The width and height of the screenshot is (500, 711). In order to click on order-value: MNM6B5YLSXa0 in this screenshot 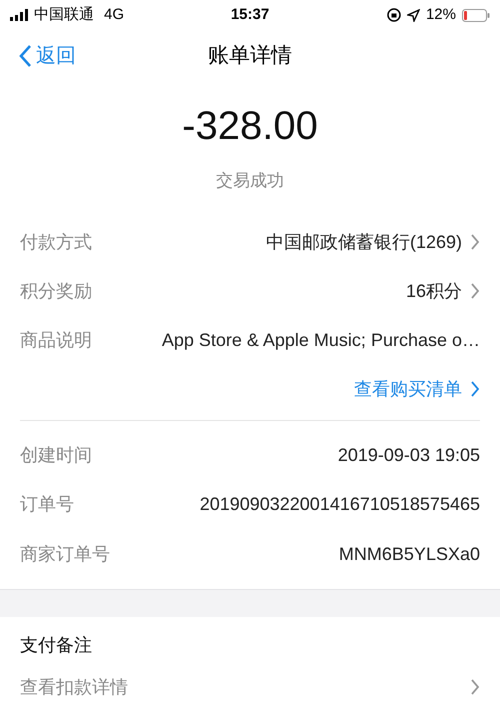, I will do `click(409, 554)`.